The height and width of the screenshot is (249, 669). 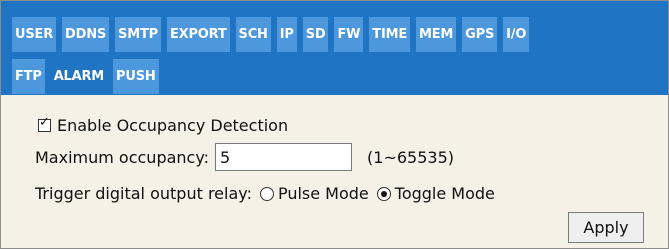 What do you see at coordinates (284, 157) in the screenshot?
I see `max-occupancy-input` at bounding box center [284, 157].